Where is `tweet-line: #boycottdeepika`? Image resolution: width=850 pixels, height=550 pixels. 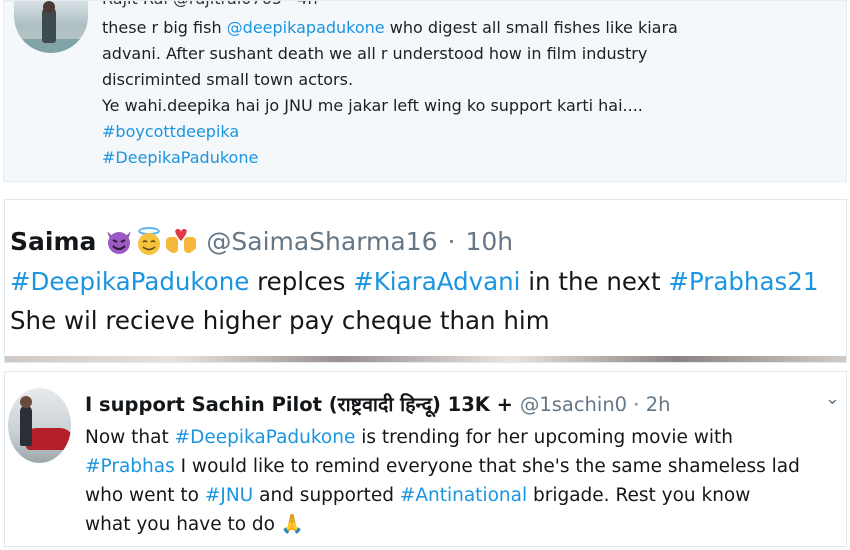
tweet-line: #boycottdeepika is located at coordinates (472, 132).